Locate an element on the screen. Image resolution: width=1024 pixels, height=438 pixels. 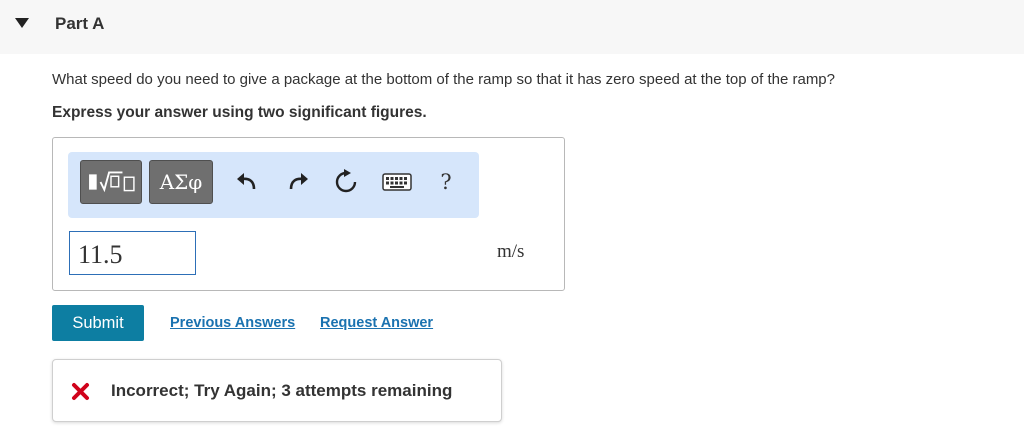
keyboard-icon is located at coordinates (397, 182).